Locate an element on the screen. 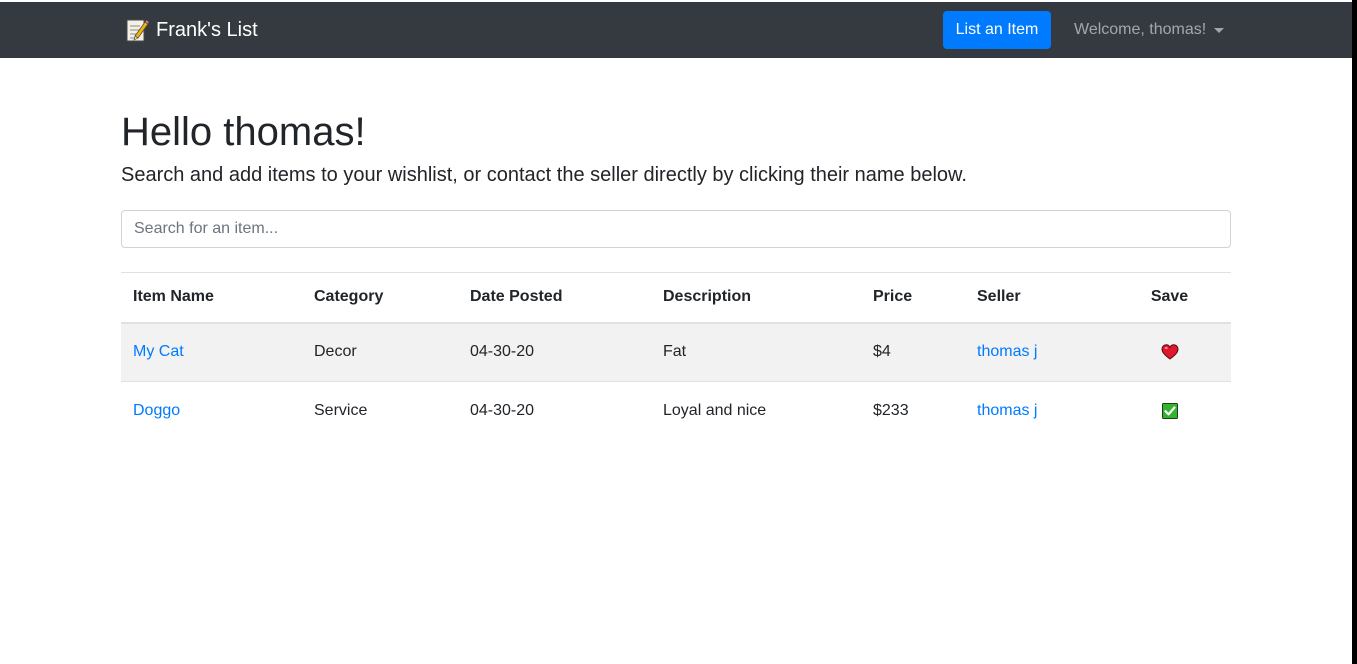 This screenshot has width=1357, height=664. list-item-button: List an Item is located at coordinates (997, 30).